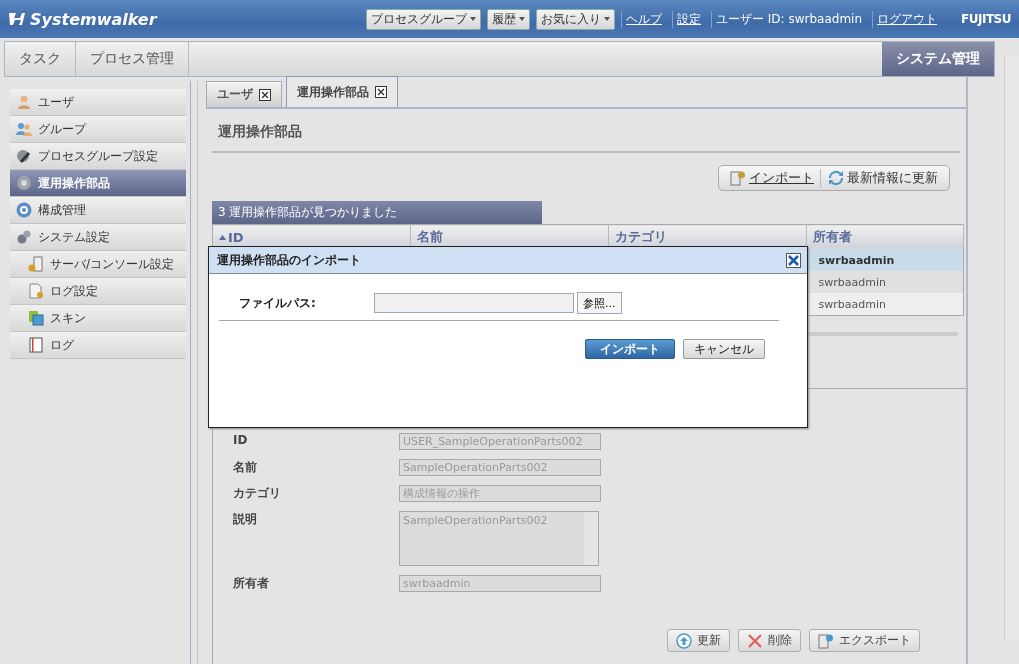  What do you see at coordinates (24, 129) in the screenshot?
I see `people-icon` at bounding box center [24, 129].